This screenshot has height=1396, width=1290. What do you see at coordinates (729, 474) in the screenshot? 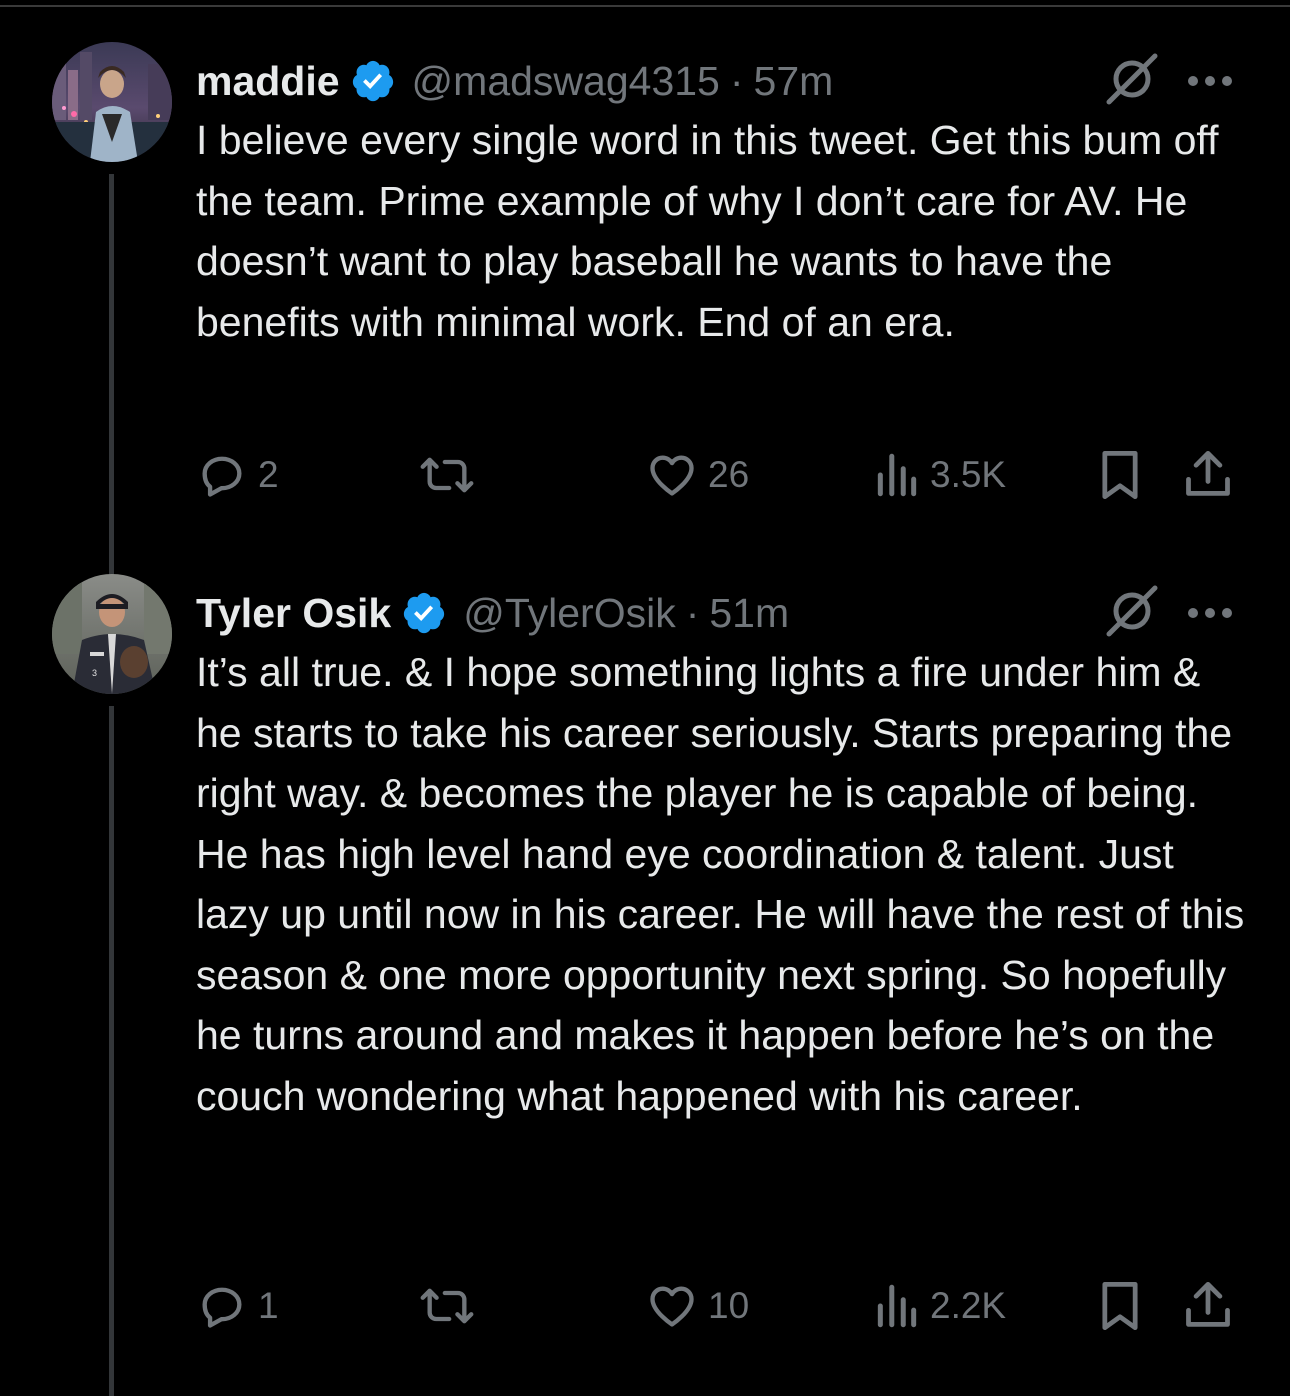
I see `like-count: 26` at bounding box center [729, 474].